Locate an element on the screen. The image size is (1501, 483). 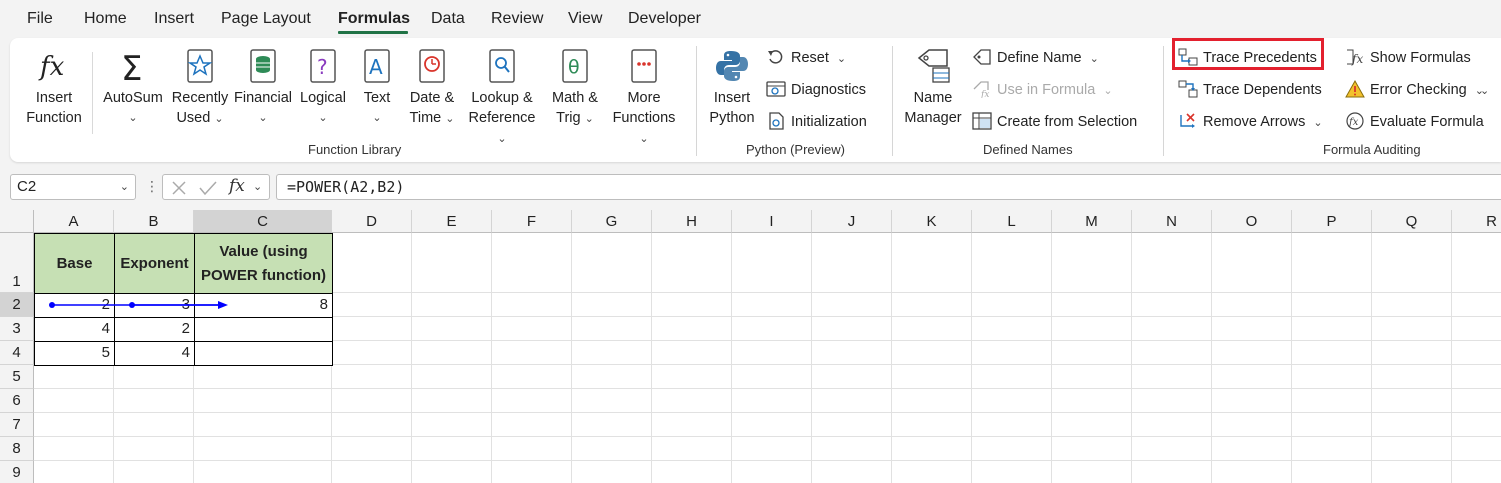
cell-e6 is located at coordinates (452, 401).